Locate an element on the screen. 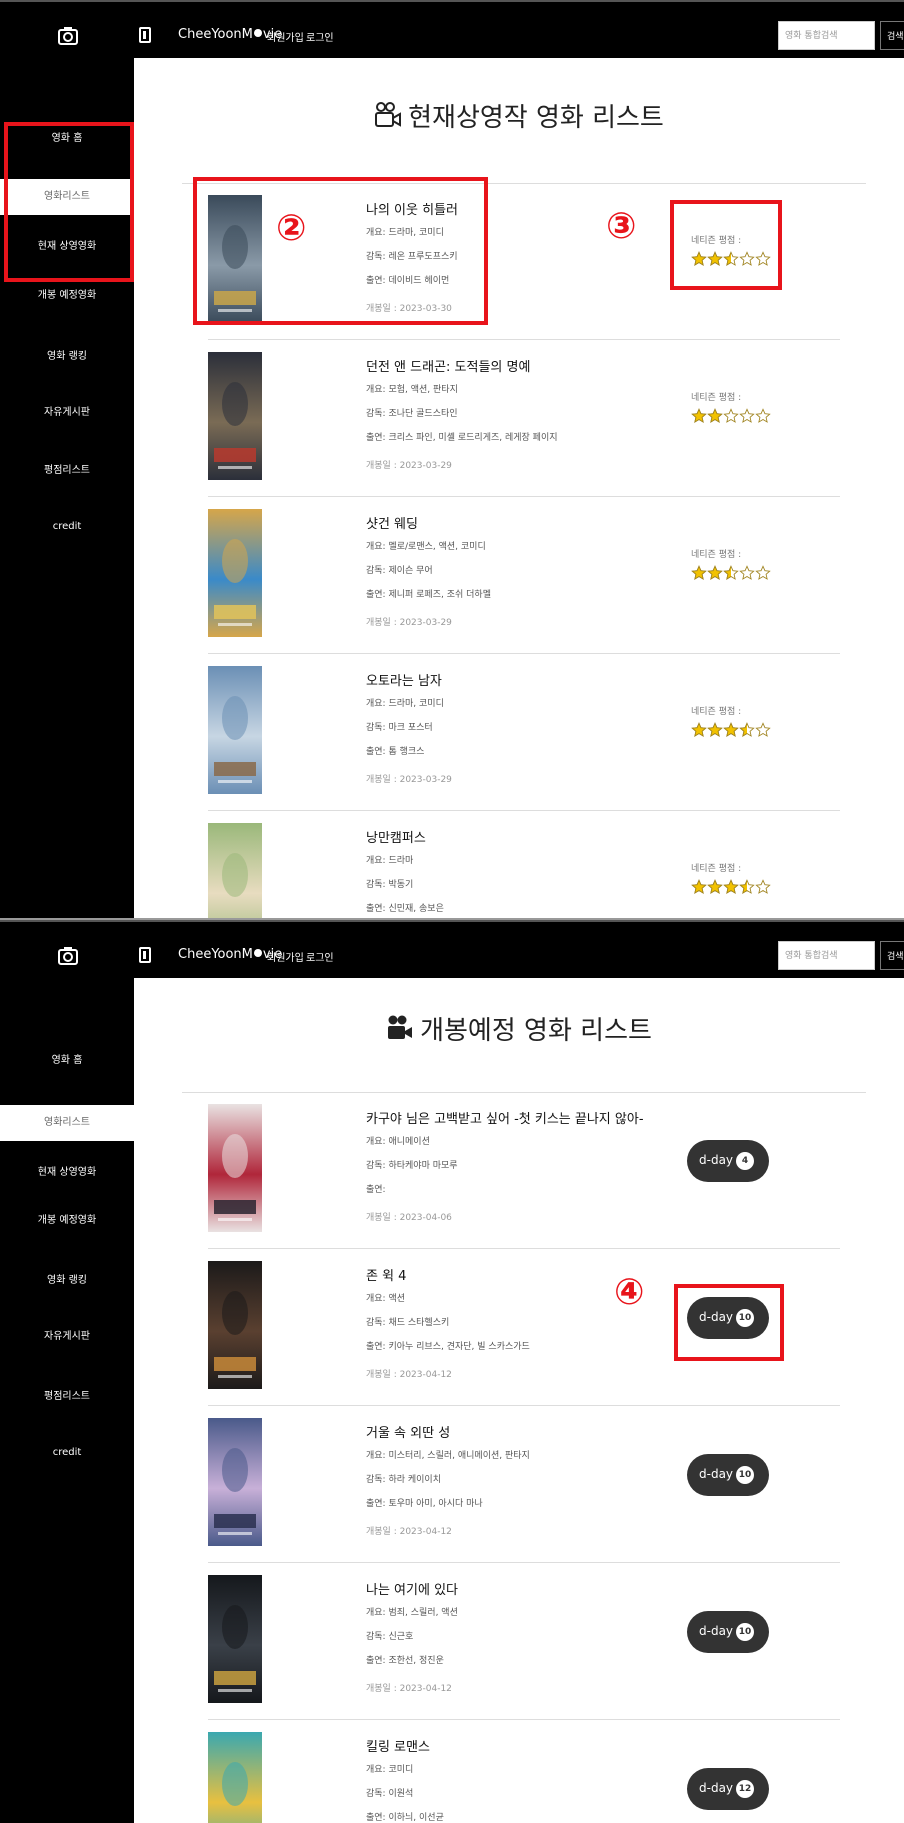 The height and width of the screenshot is (1823, 904). movie-title: 낭만캠퍼스 is located at coordinates (396, 836).